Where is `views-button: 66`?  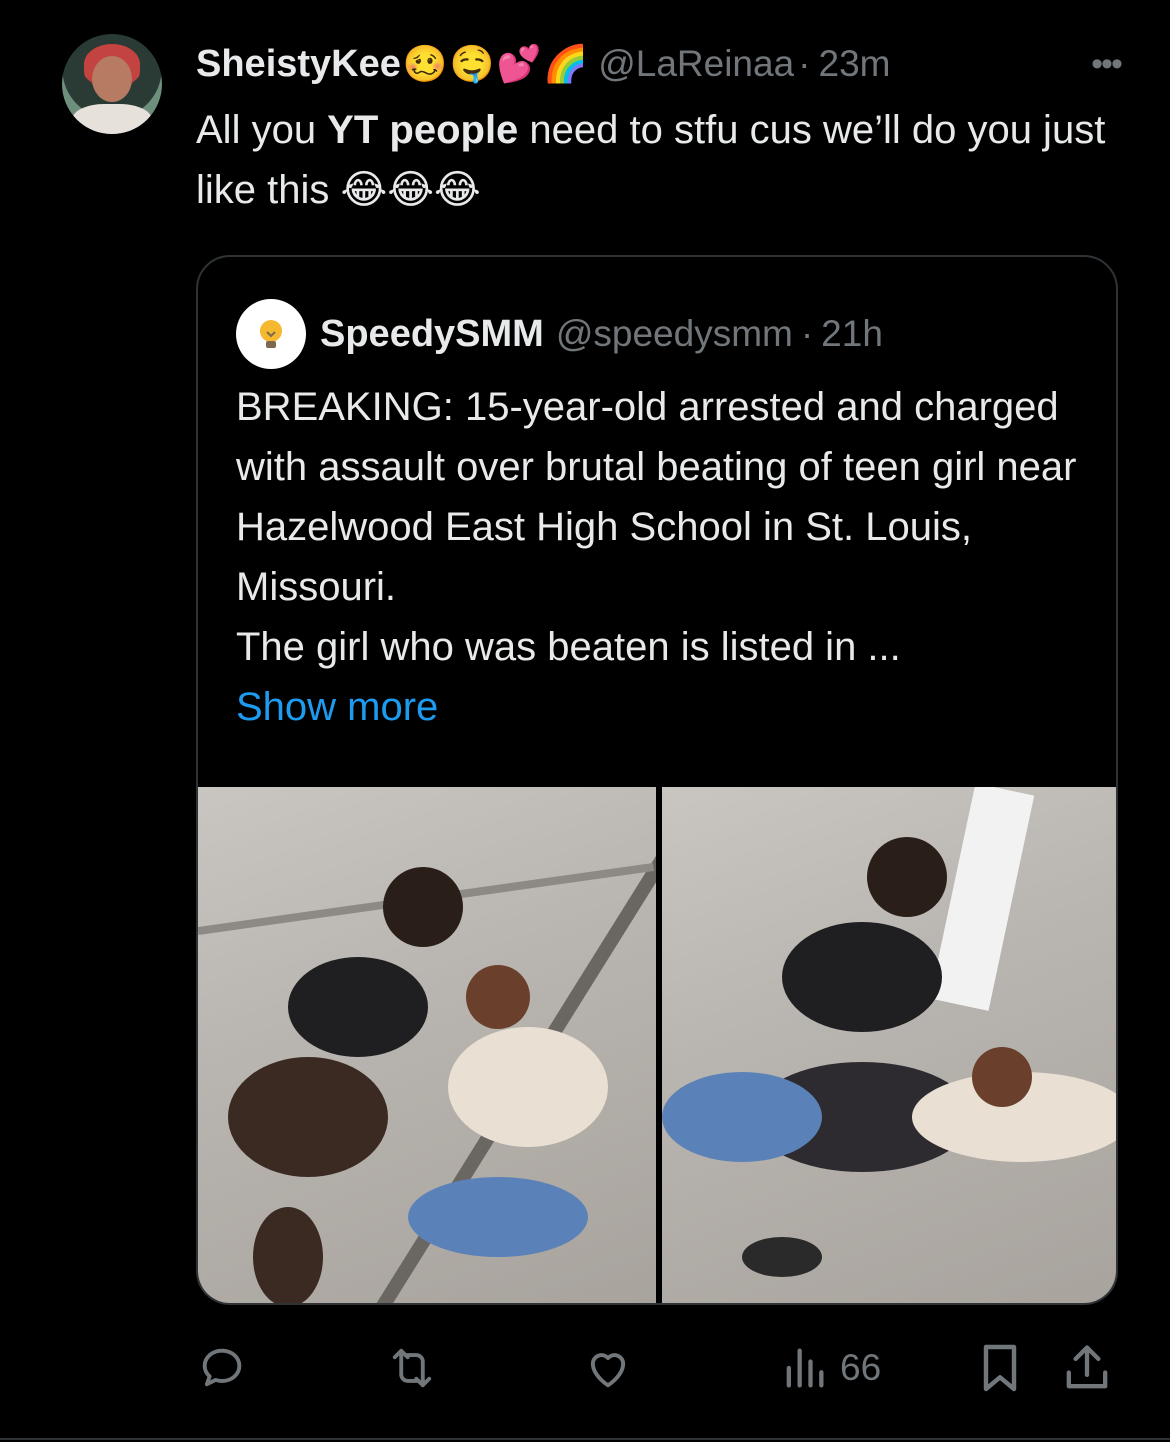
views-button: 66 is located at coordinates (831, 1368).